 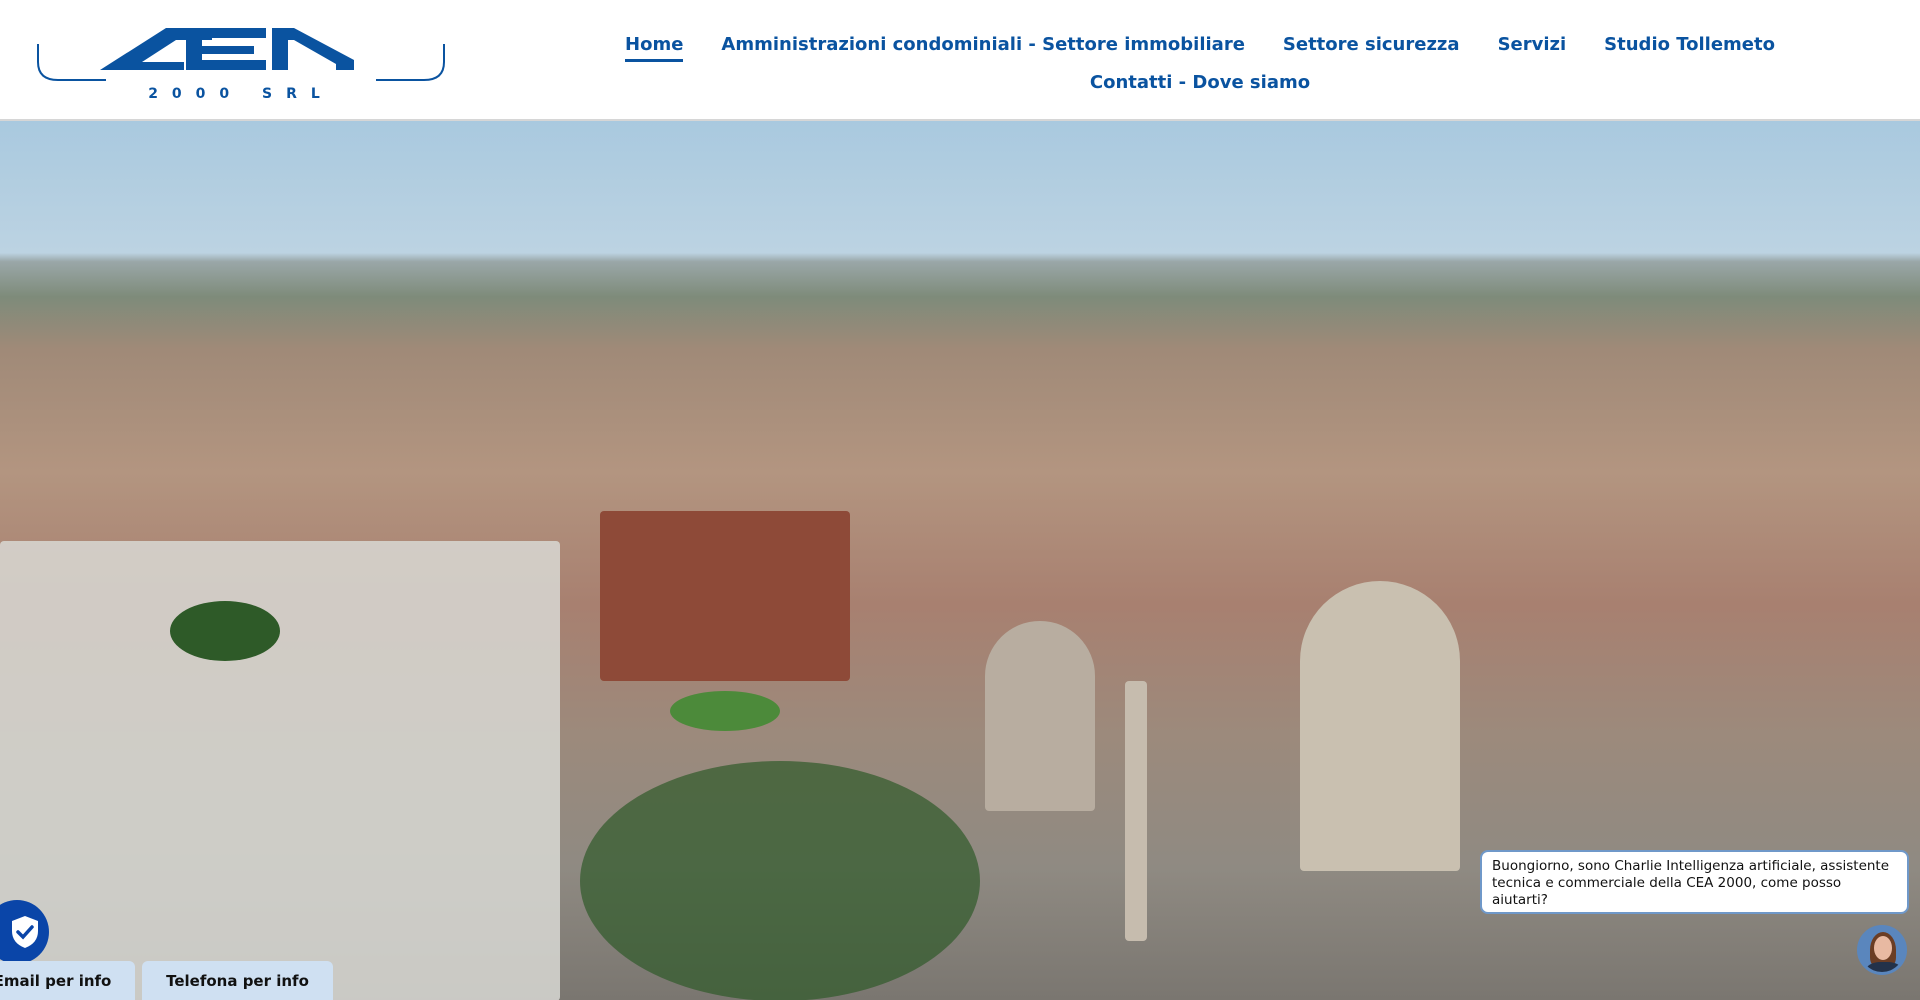 What do you see at coordinates (1532, 45) in the screenshot?
I see `nav-servizi: Servizi` at bounding box center [1532, 45].